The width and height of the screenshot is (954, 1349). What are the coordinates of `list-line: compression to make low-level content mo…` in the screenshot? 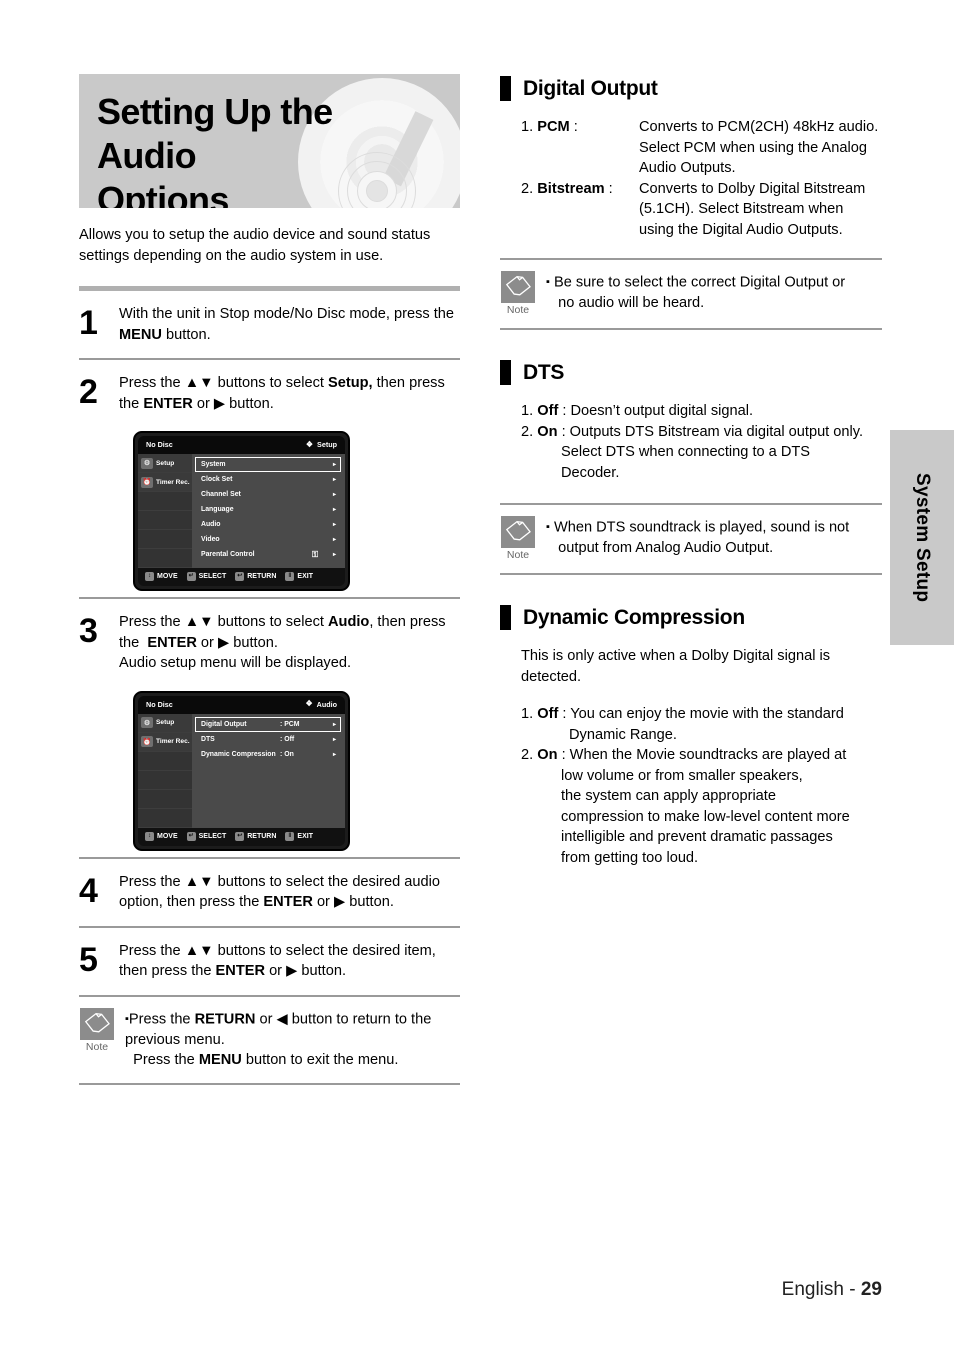 It's located at (705, 816).